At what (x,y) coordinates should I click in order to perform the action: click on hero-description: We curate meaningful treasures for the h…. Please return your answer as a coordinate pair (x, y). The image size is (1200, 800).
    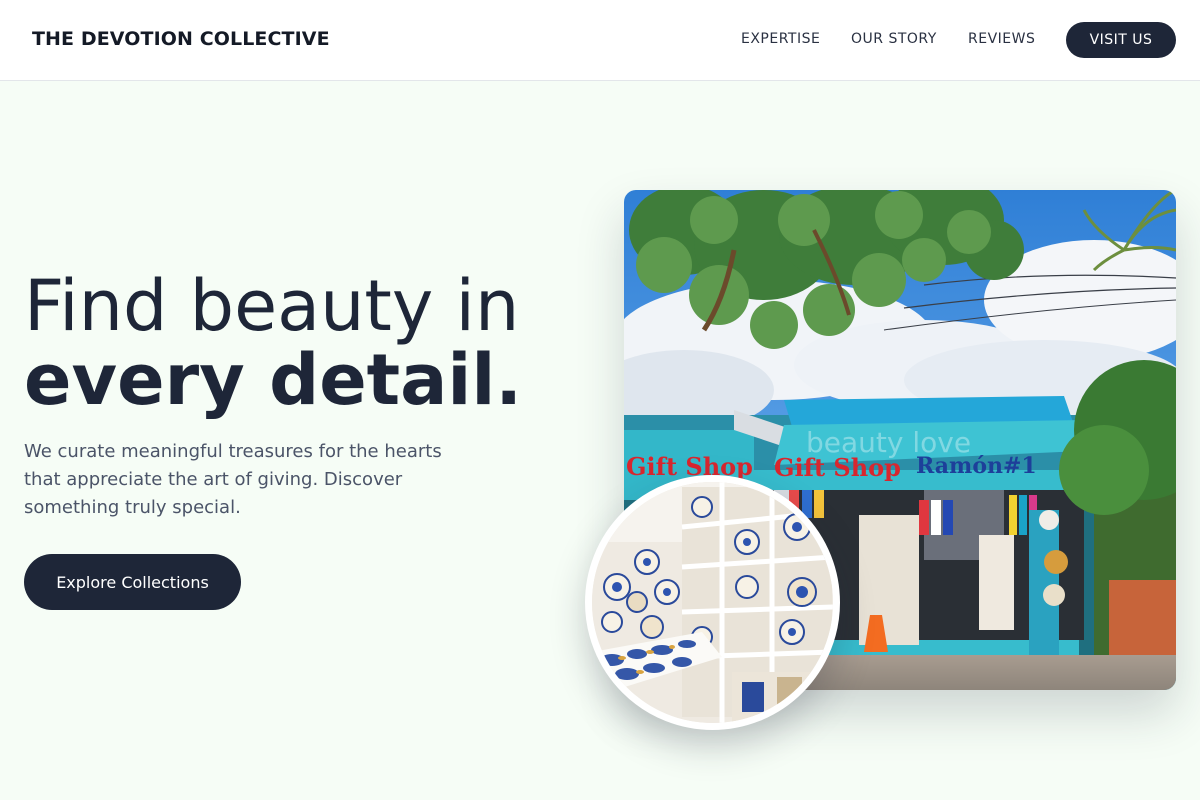
    Looking at the image, I should click on (233, 479).